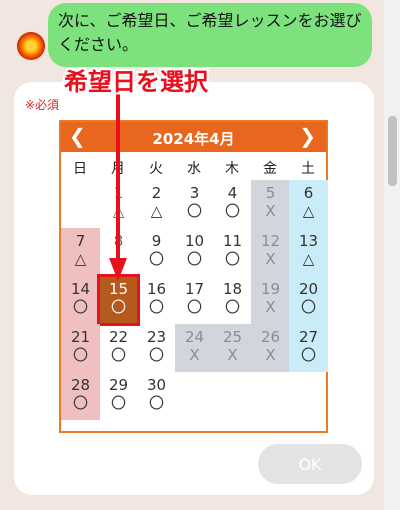  What do you see at coordinates (136, 82) in the screenshot?
I see `annotation-label: 希望日を選択` at bounding box center [136, 82].